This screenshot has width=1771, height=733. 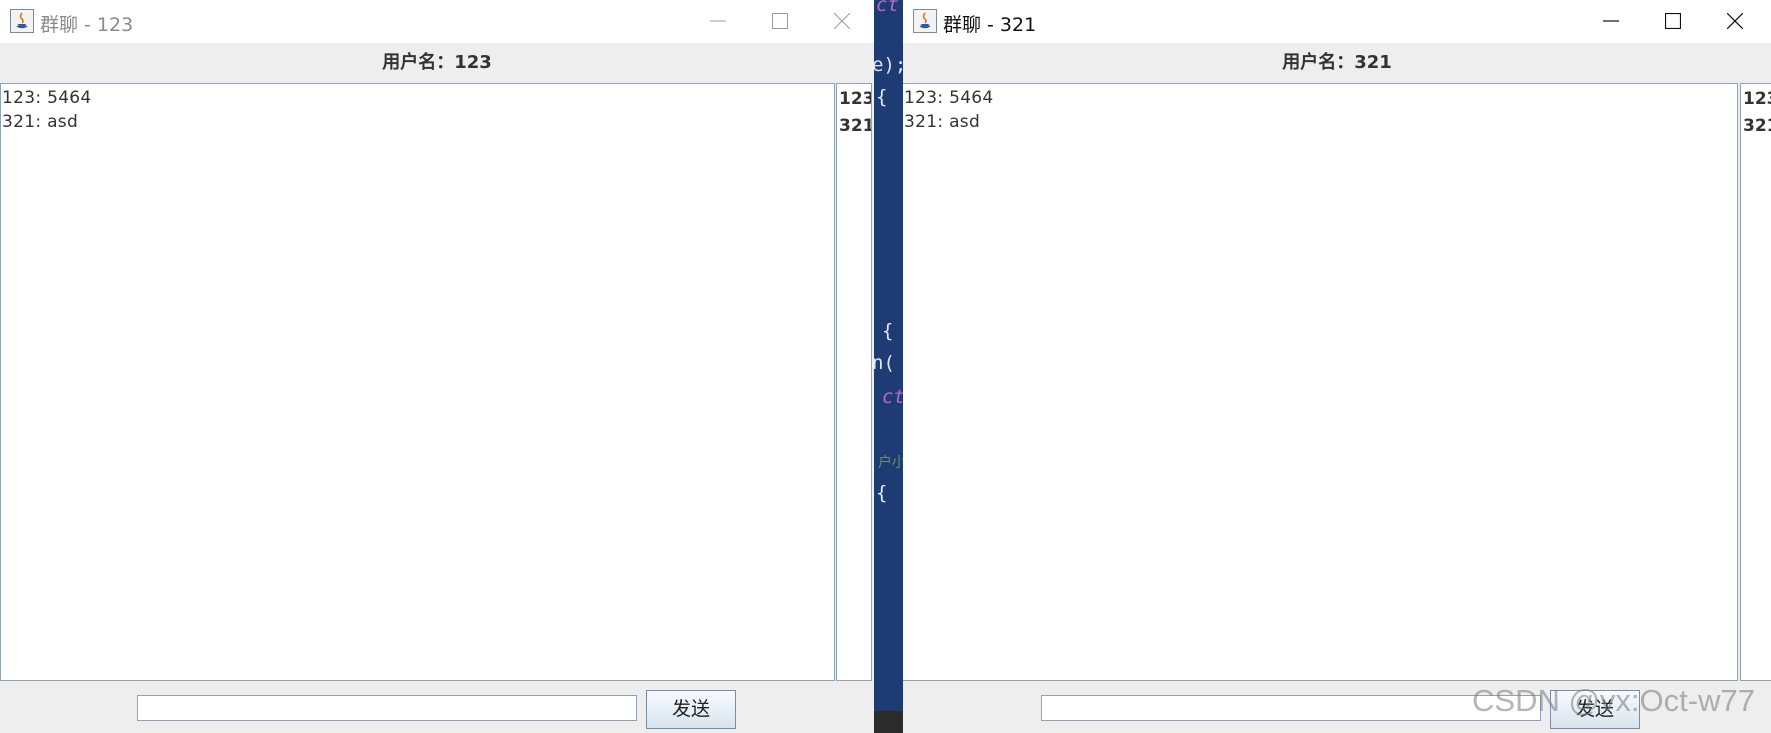 What do you see at coordinates (87, 25) in the screenshot?
I see `window-title: 群聊 - 123` at bounding box center [87, 25].